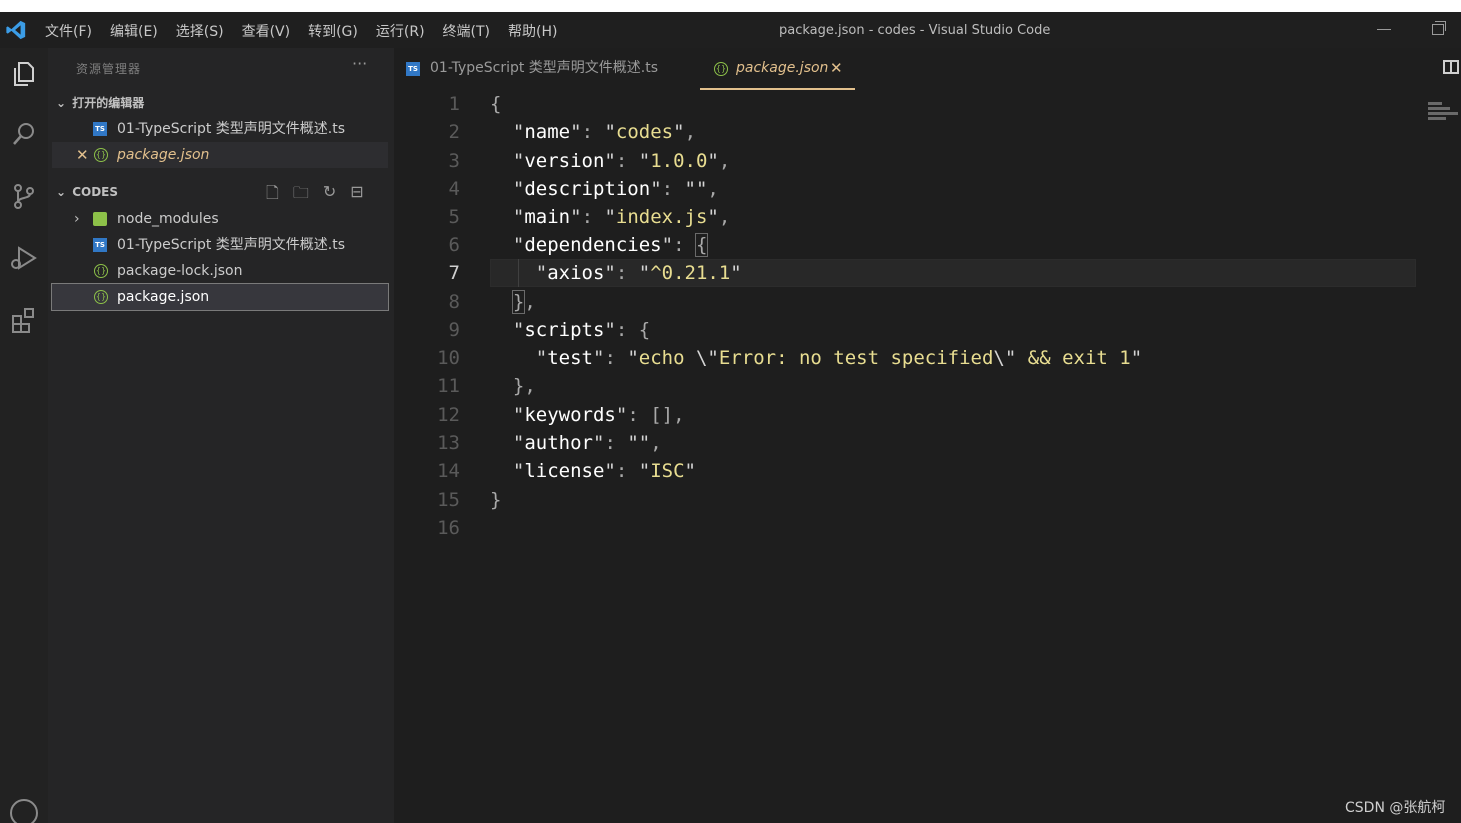 This screenshot has height=823, width=1461. I want to click on tree-item-ts-file: TS 01-TypeScript 类型声明文件概述.ts, so click(220, 245).